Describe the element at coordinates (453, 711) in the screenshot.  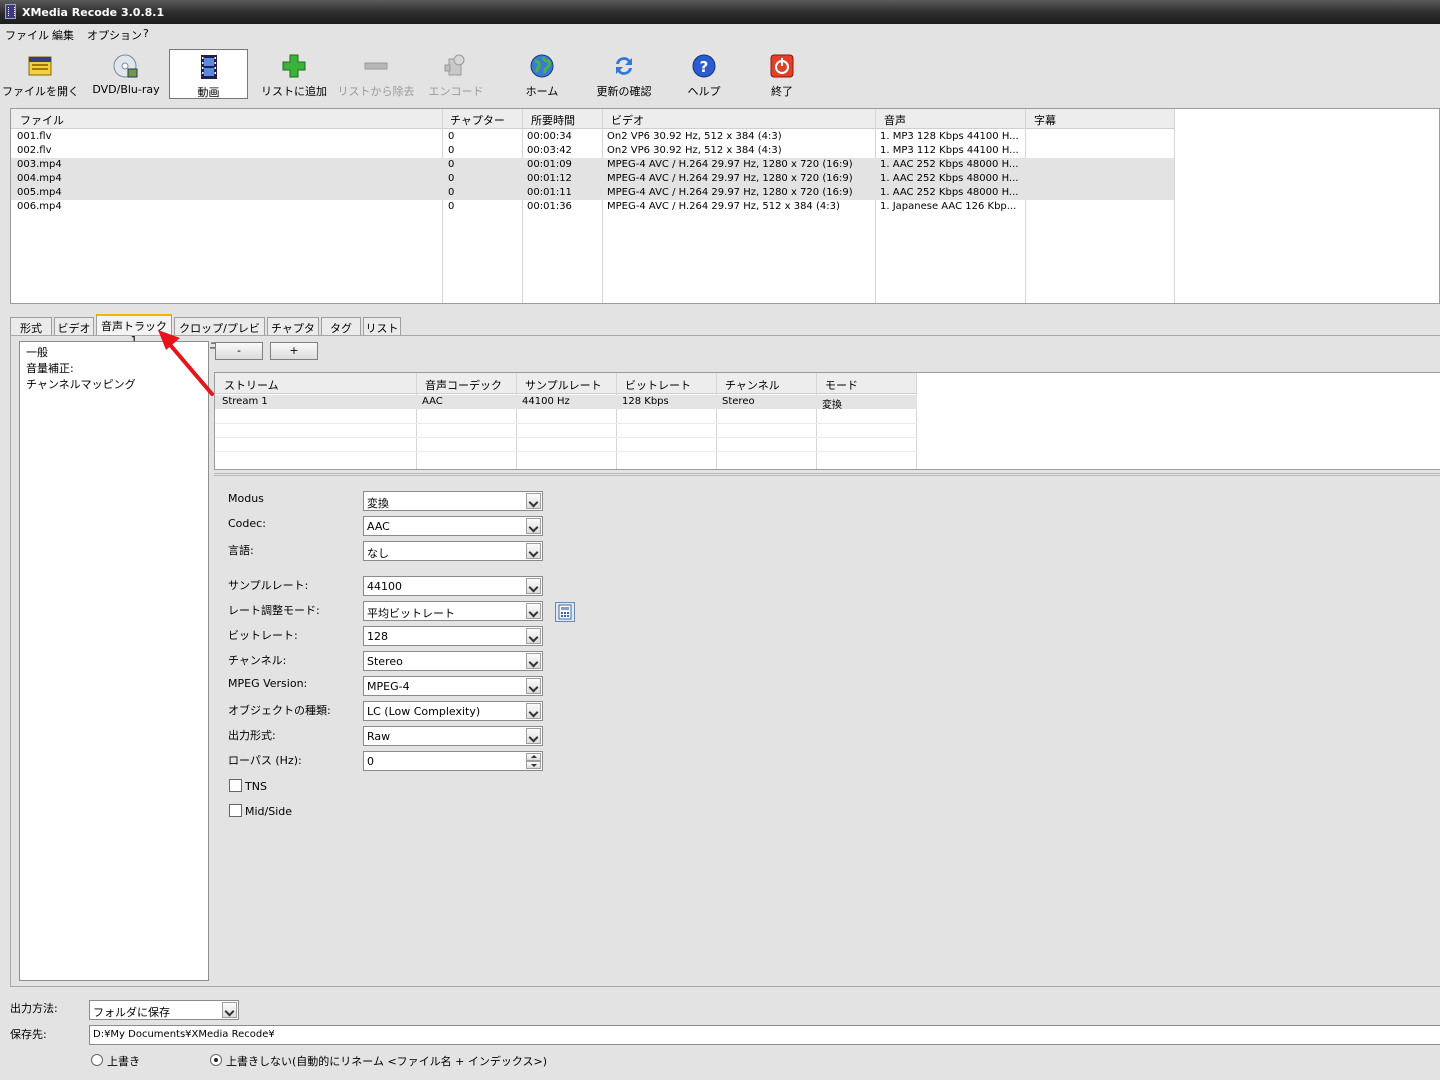
I see `object-type-select: LC (Low Complexity)` at that location.